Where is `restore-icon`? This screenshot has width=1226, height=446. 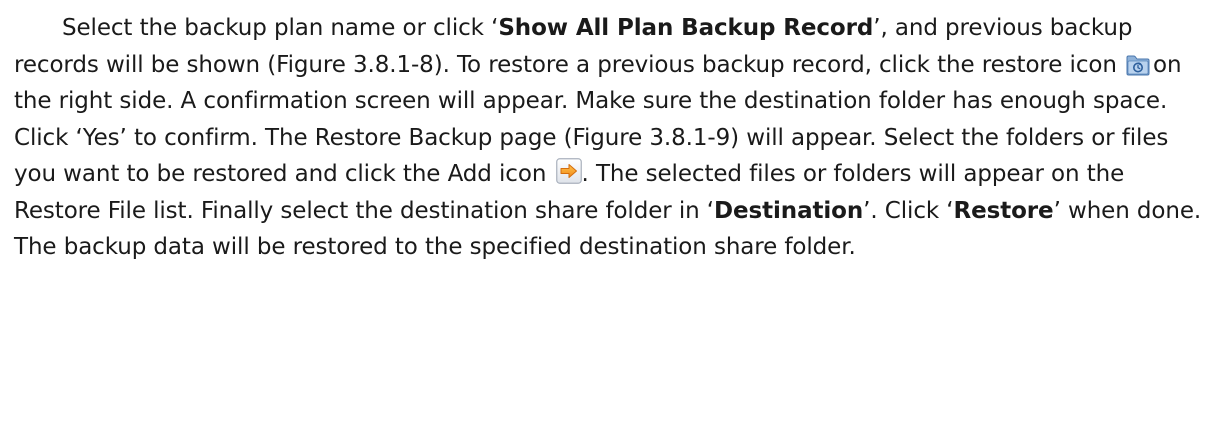
restore-icon is located at coordinates (1138, 65).